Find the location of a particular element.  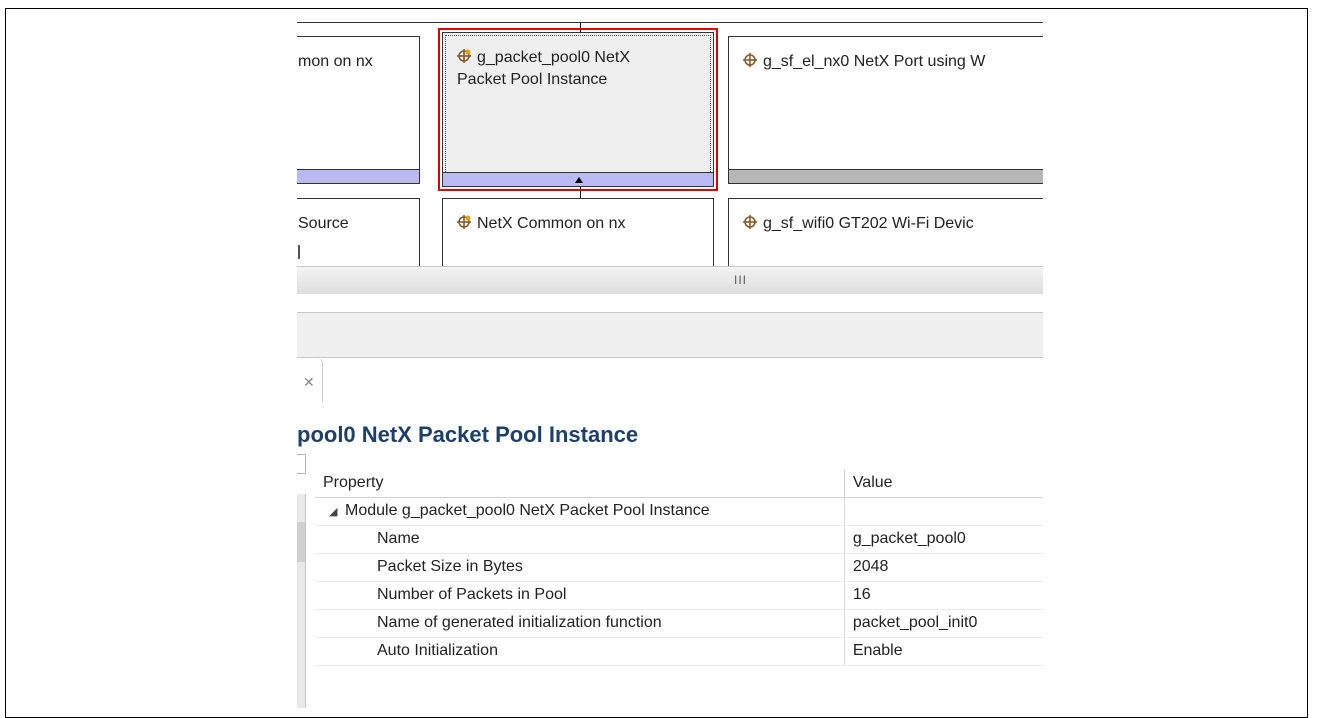

close-icon: ✕ is located at coordinates (309, 382).